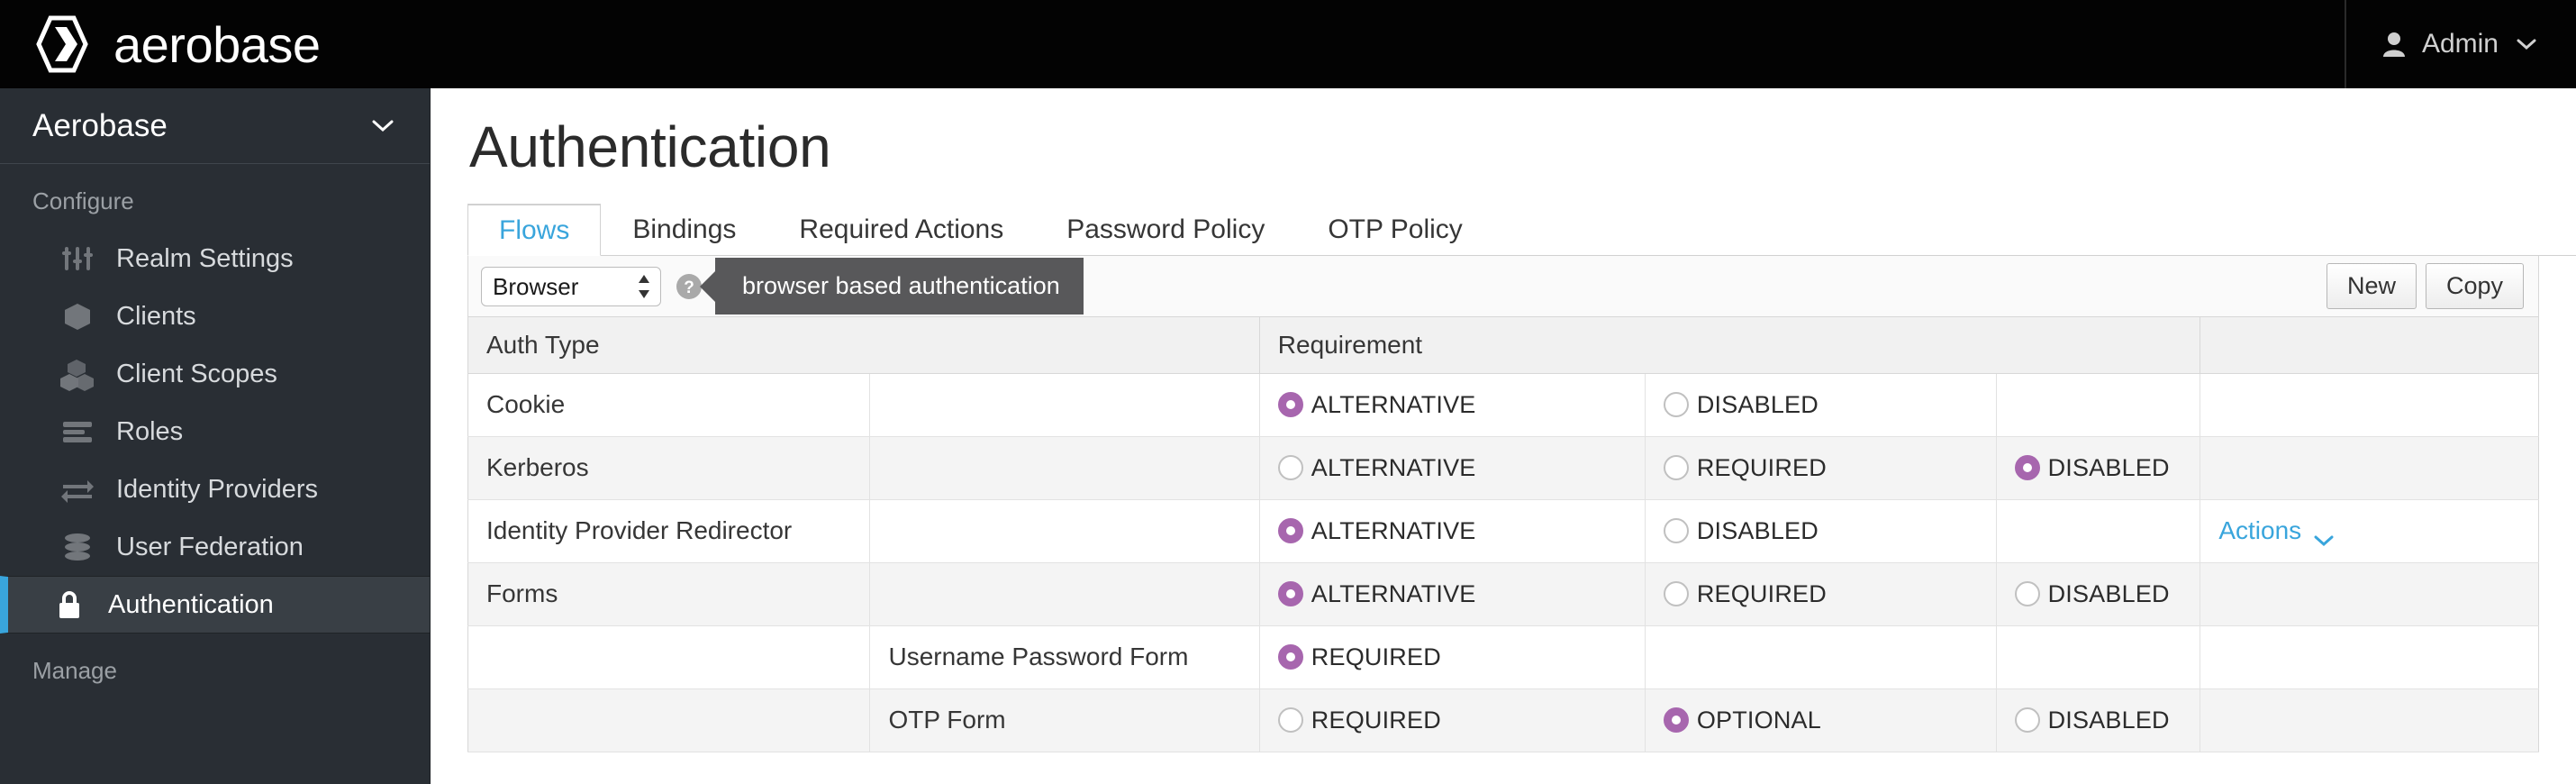 The height and width of the screenshot is (784, 2576). What do you see at coordinates (1829, 720) in the screenshot?
I see `radio-option: OPTIONAL` at bounding box center [1829, 720].